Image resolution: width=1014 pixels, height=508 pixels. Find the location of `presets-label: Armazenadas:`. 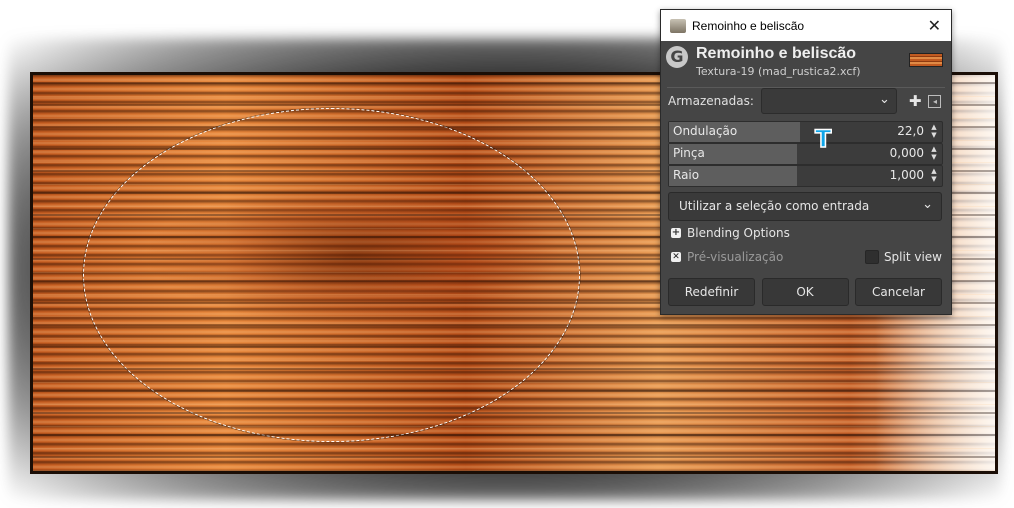

presets-label: Armazenadas: is located at coordinates (711, 101).